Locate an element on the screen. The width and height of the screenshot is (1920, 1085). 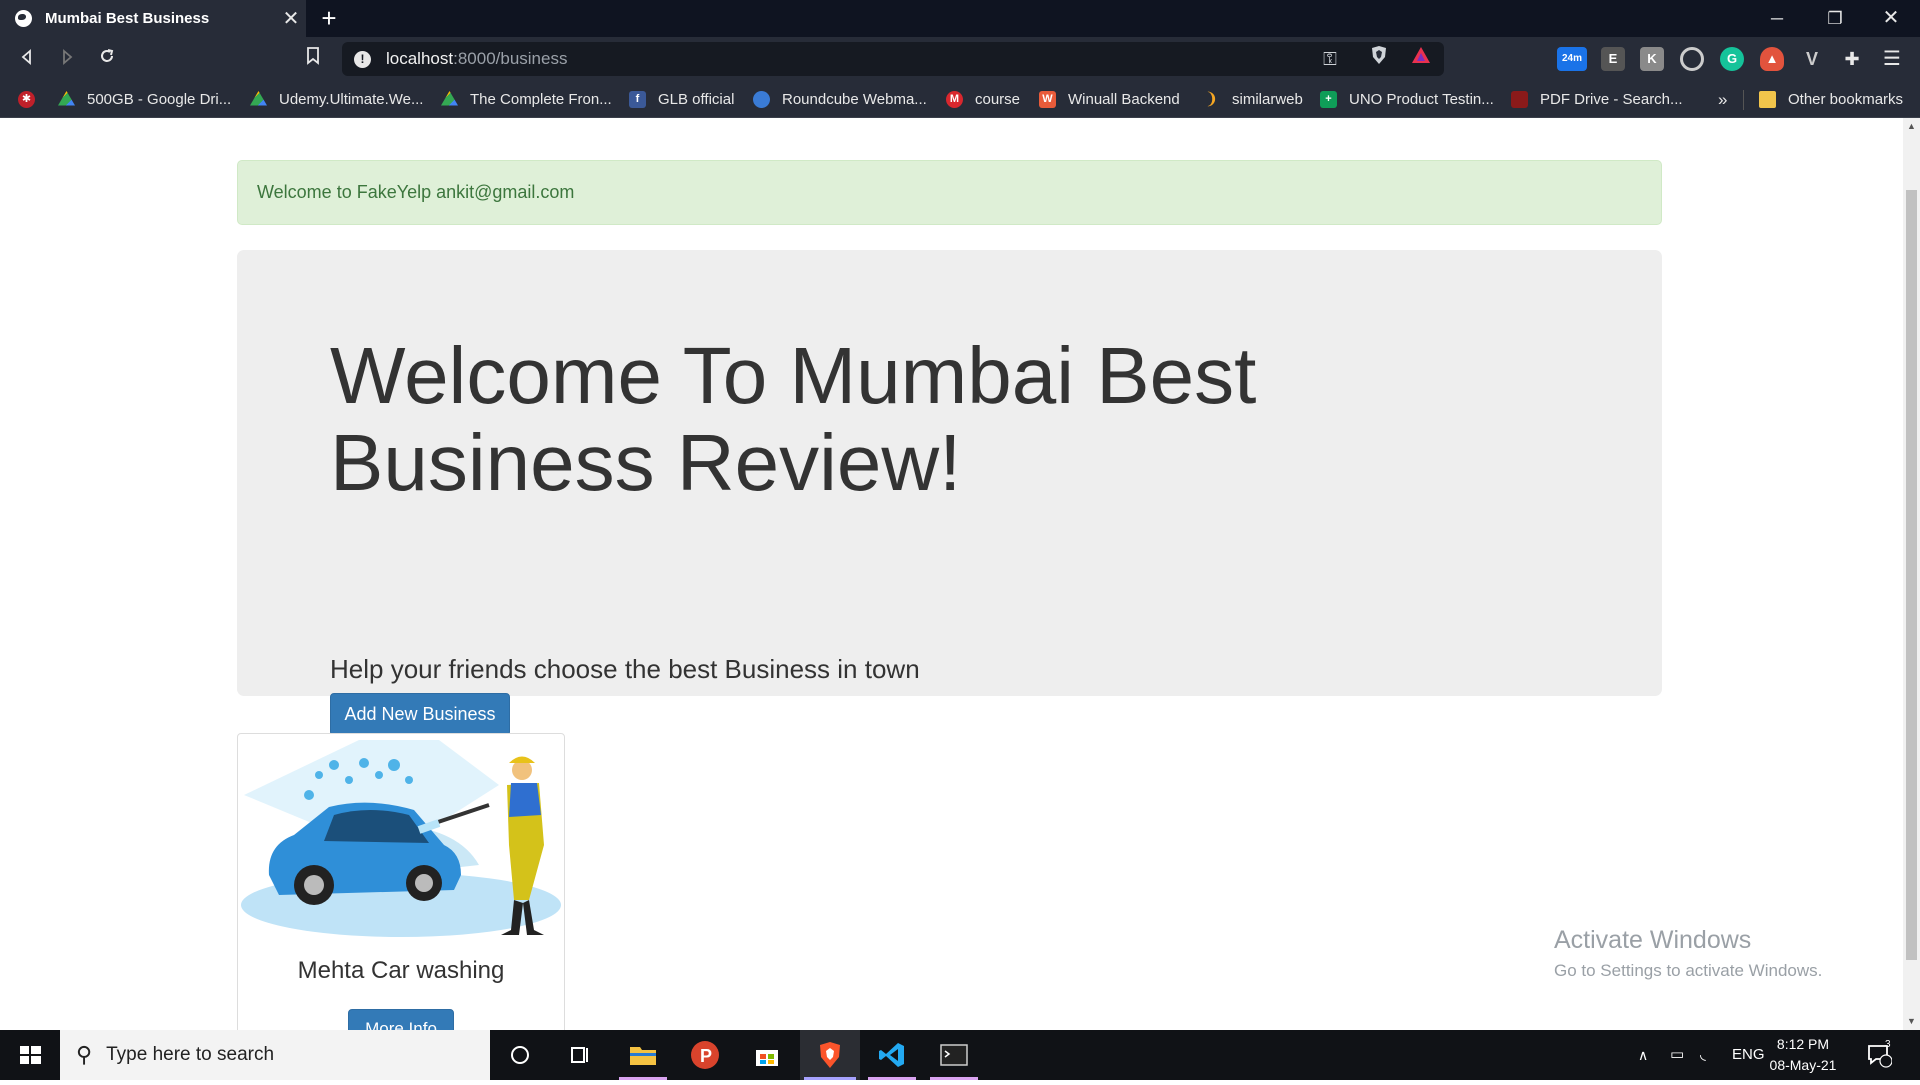
brave-shields-icon is located at coordinates (1379, 59).